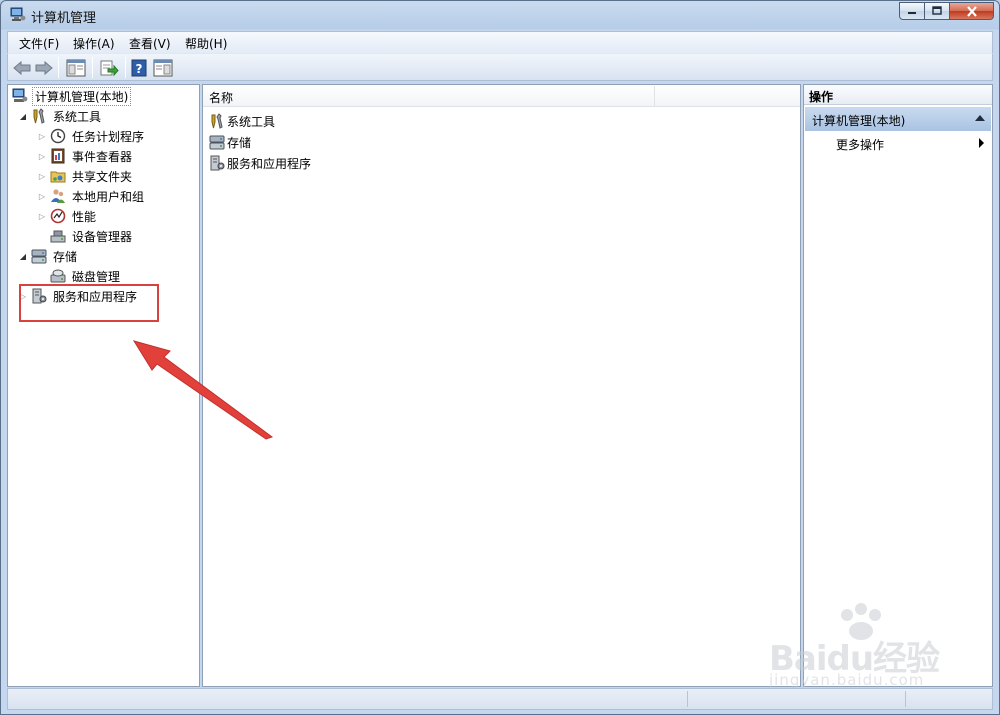 The image size is (1000, 715). What do you see at coordinates (860, 144) in the screenshot?
I see `more-actions-item: 更多操作` at bounding box center [860, 144].